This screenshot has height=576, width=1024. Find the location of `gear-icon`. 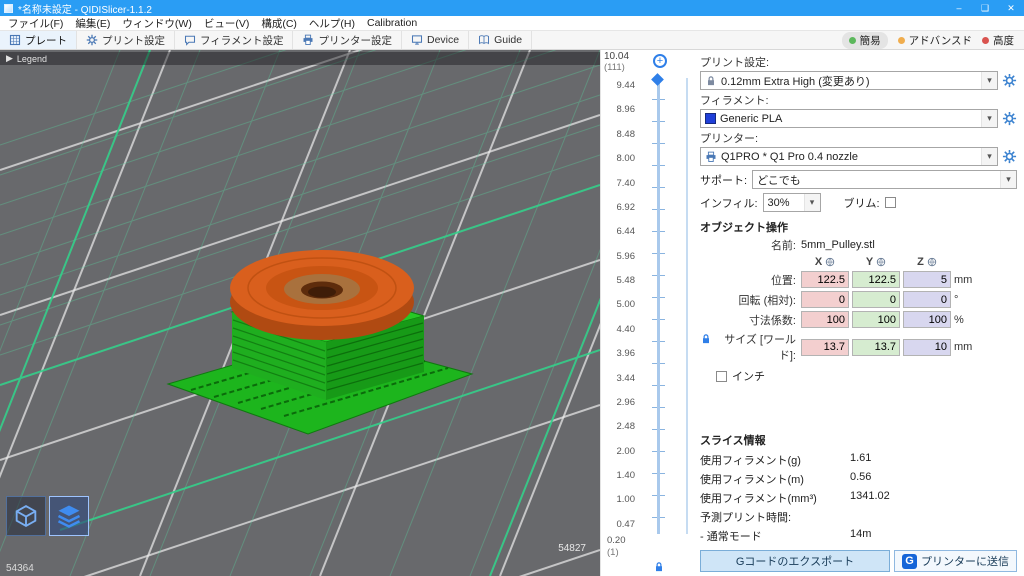

gear-icon is located at coordinates (92, 40).